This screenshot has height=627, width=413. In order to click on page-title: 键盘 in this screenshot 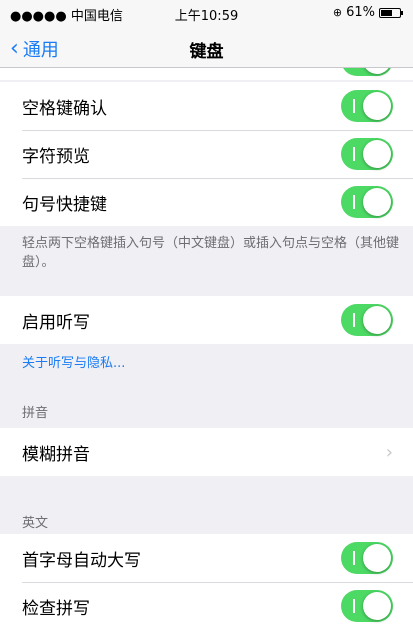, I will do `click(206, 52)`.